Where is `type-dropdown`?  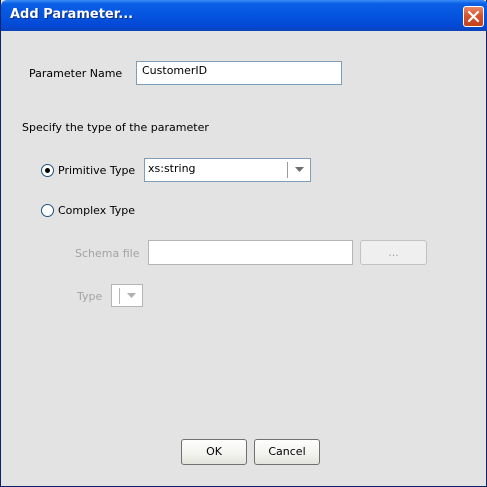
type-dropdown is located at coordinates (127, 295).